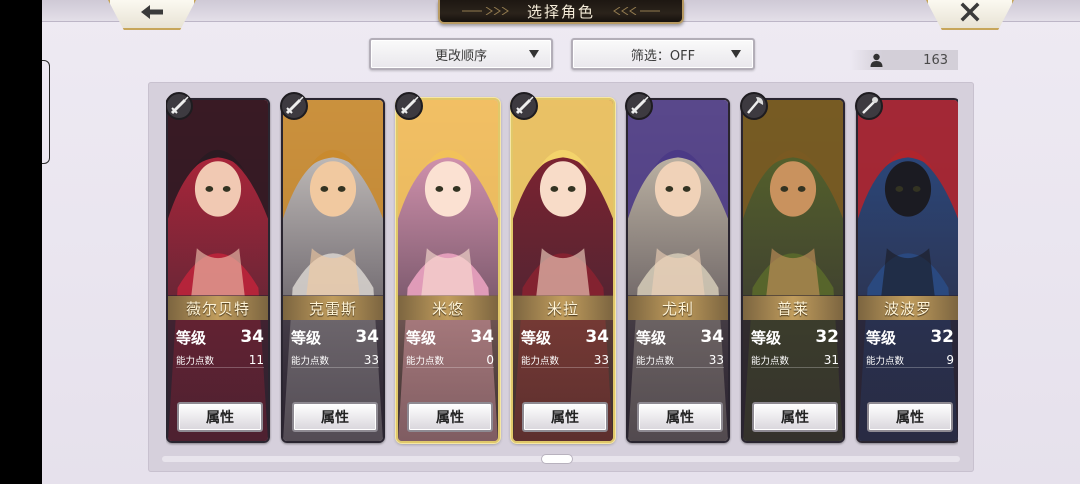 The image size is (1080, 484). I want to click on filter-dropdown: 筛选：OFF, so click(663, 54).